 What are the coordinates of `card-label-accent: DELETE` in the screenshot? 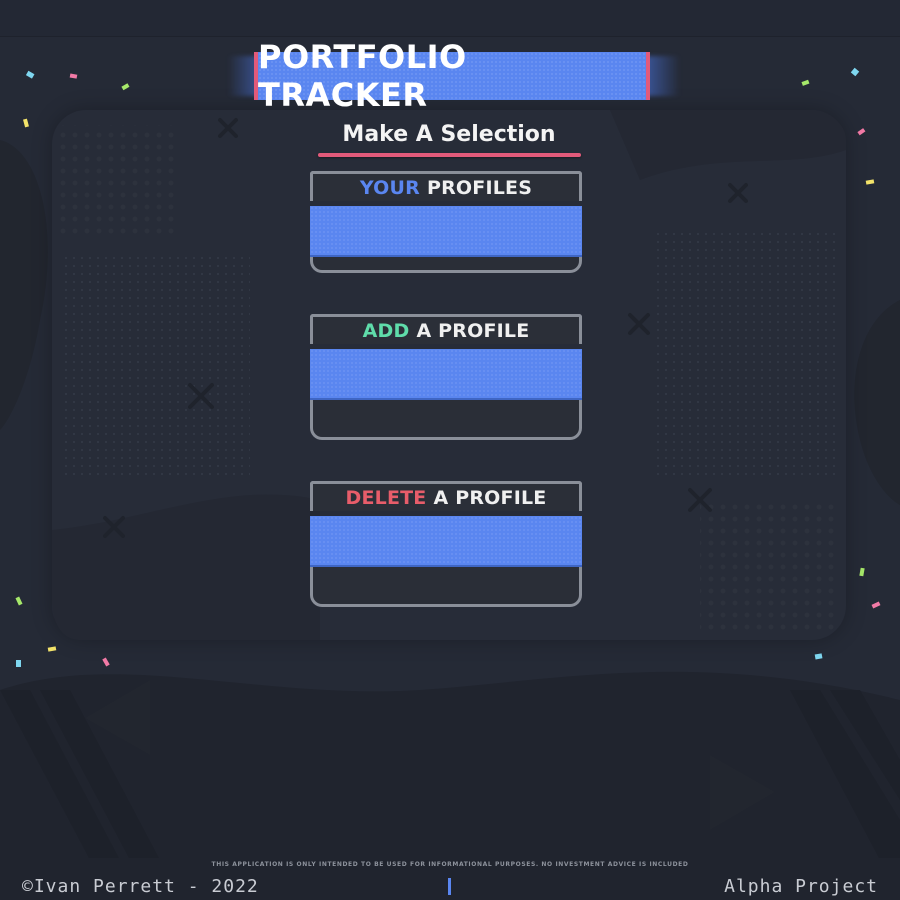 It's located at (386, 497).